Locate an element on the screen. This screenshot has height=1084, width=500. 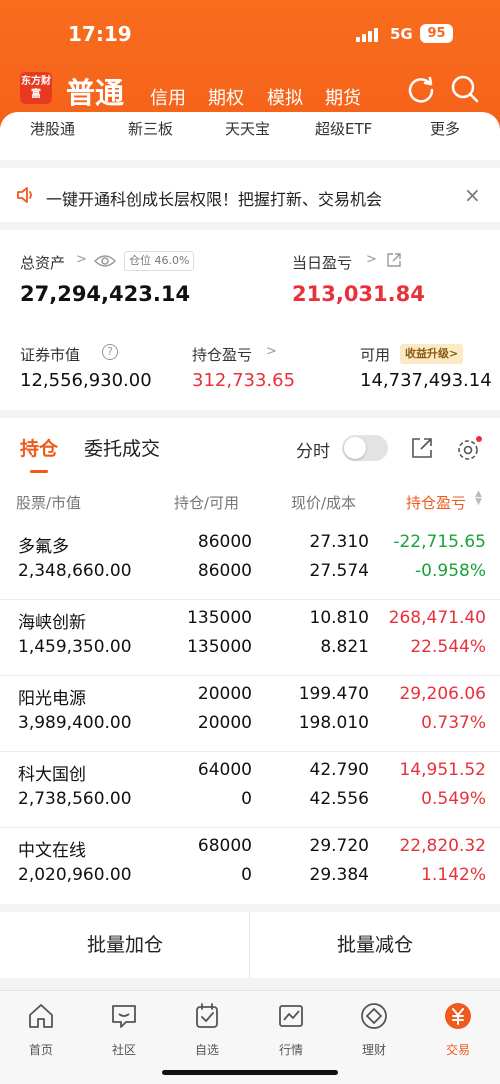
eye-icon is located at coordinates (105, 261).